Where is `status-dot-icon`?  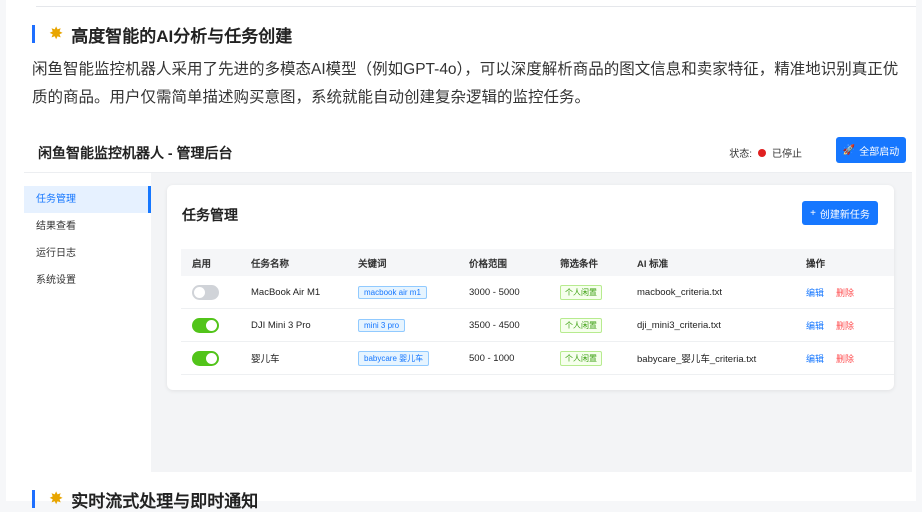 status-dot-icon is located at coordinates (762, 152).